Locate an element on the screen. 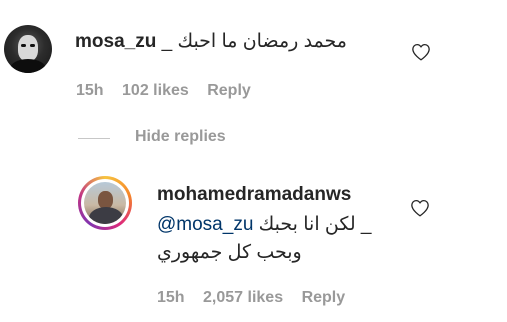 The image size is (507, 322). comment-row: mosa_zu محمد رمضان ما احبك _ is located at coordinates (211, 41).